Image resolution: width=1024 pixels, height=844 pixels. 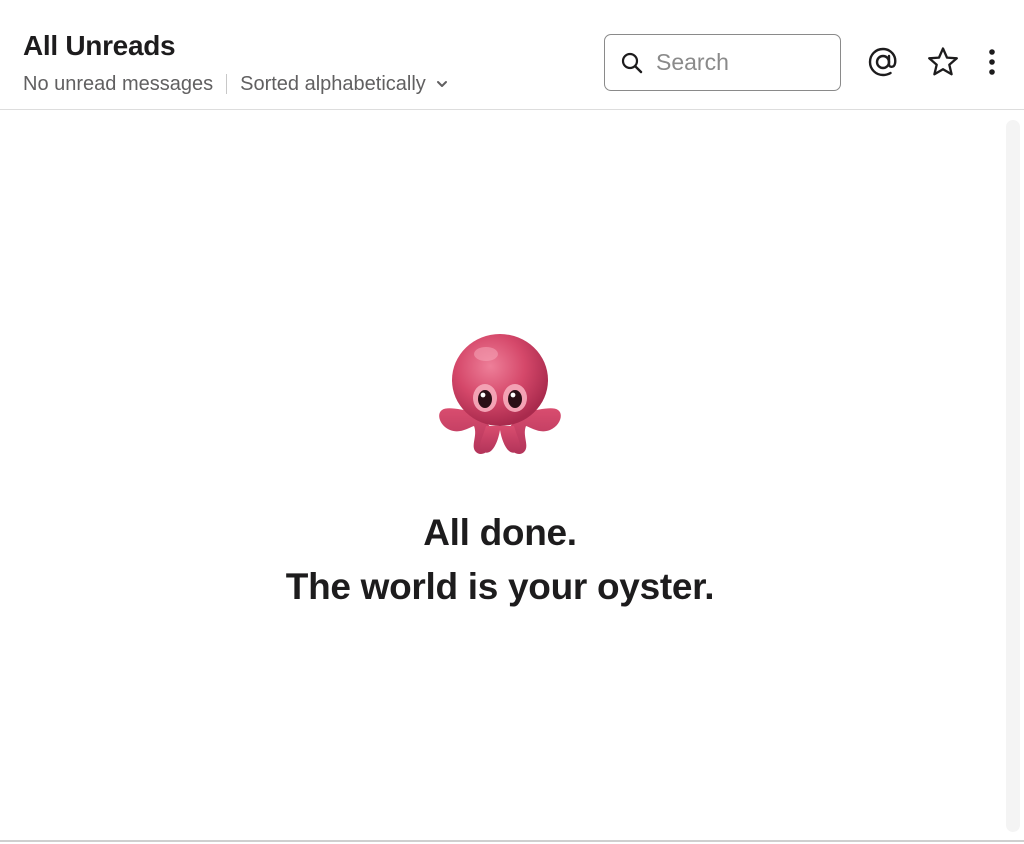 I want to click on octopus-icon, so click(x=500, y=394).